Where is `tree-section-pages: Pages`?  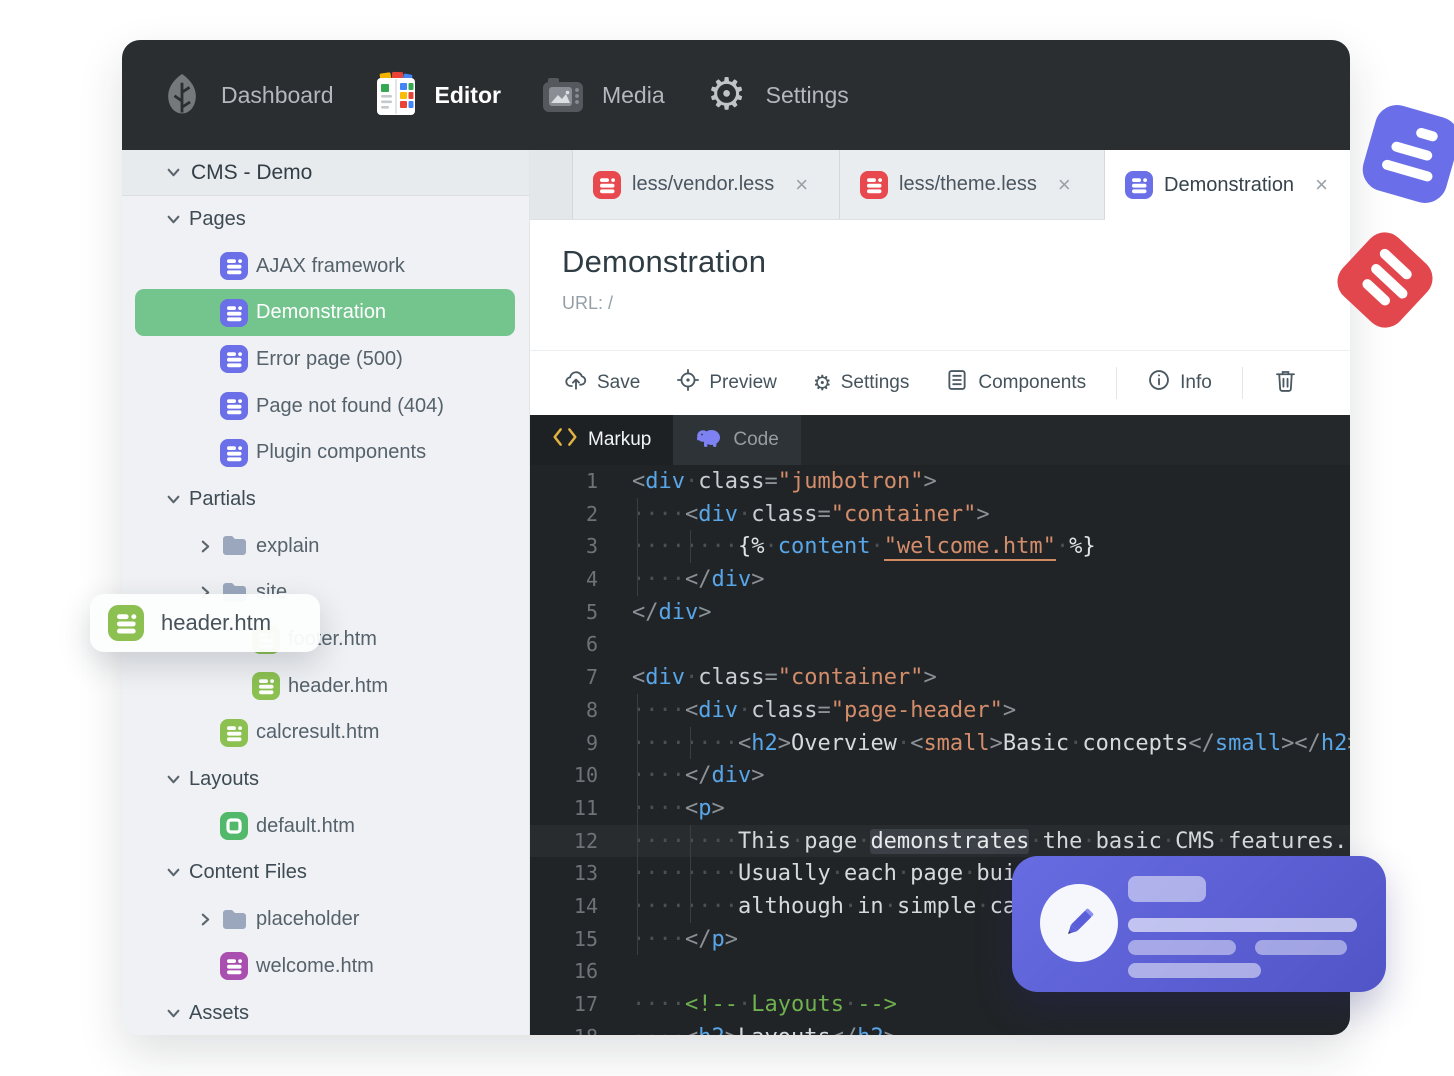
tree-section-pages: Pages is located at coordinates (325, 219).